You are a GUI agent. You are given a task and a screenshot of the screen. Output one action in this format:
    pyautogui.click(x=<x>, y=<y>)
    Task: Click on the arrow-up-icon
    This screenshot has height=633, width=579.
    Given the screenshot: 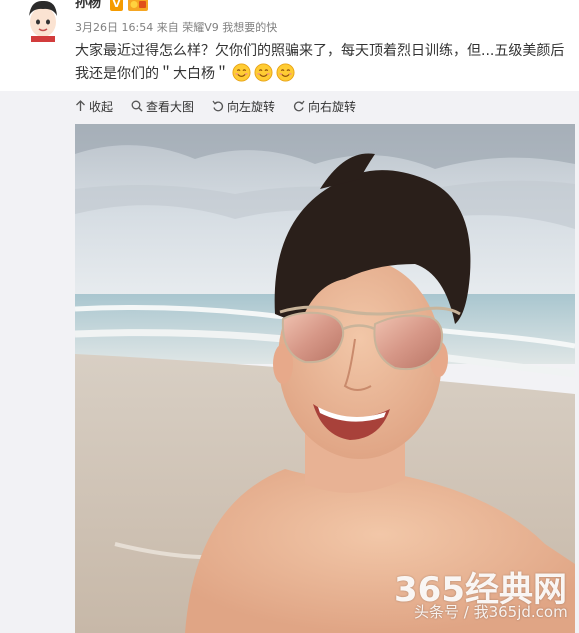 What is the action you would take?
    pyautogui.click(x=80, y=105)
    